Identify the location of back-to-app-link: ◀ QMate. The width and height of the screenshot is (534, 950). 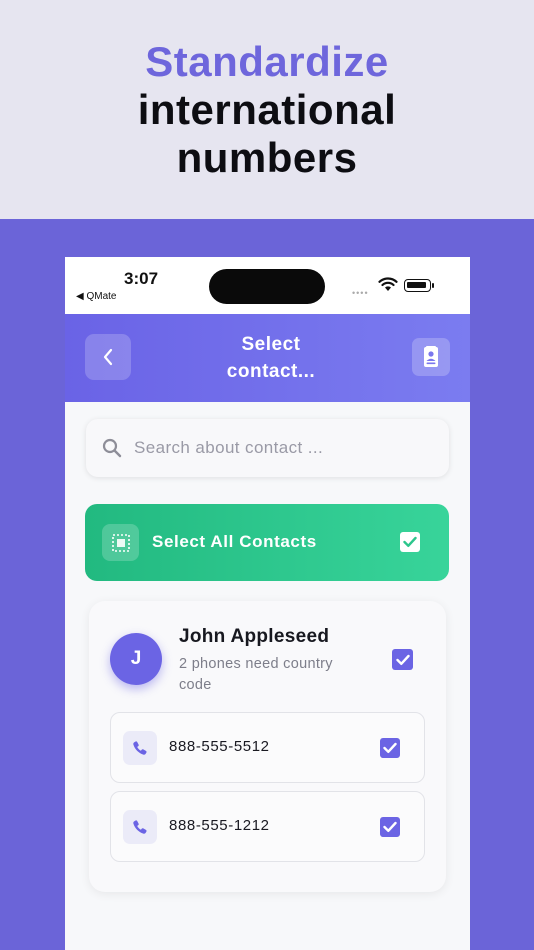
(96, 296).